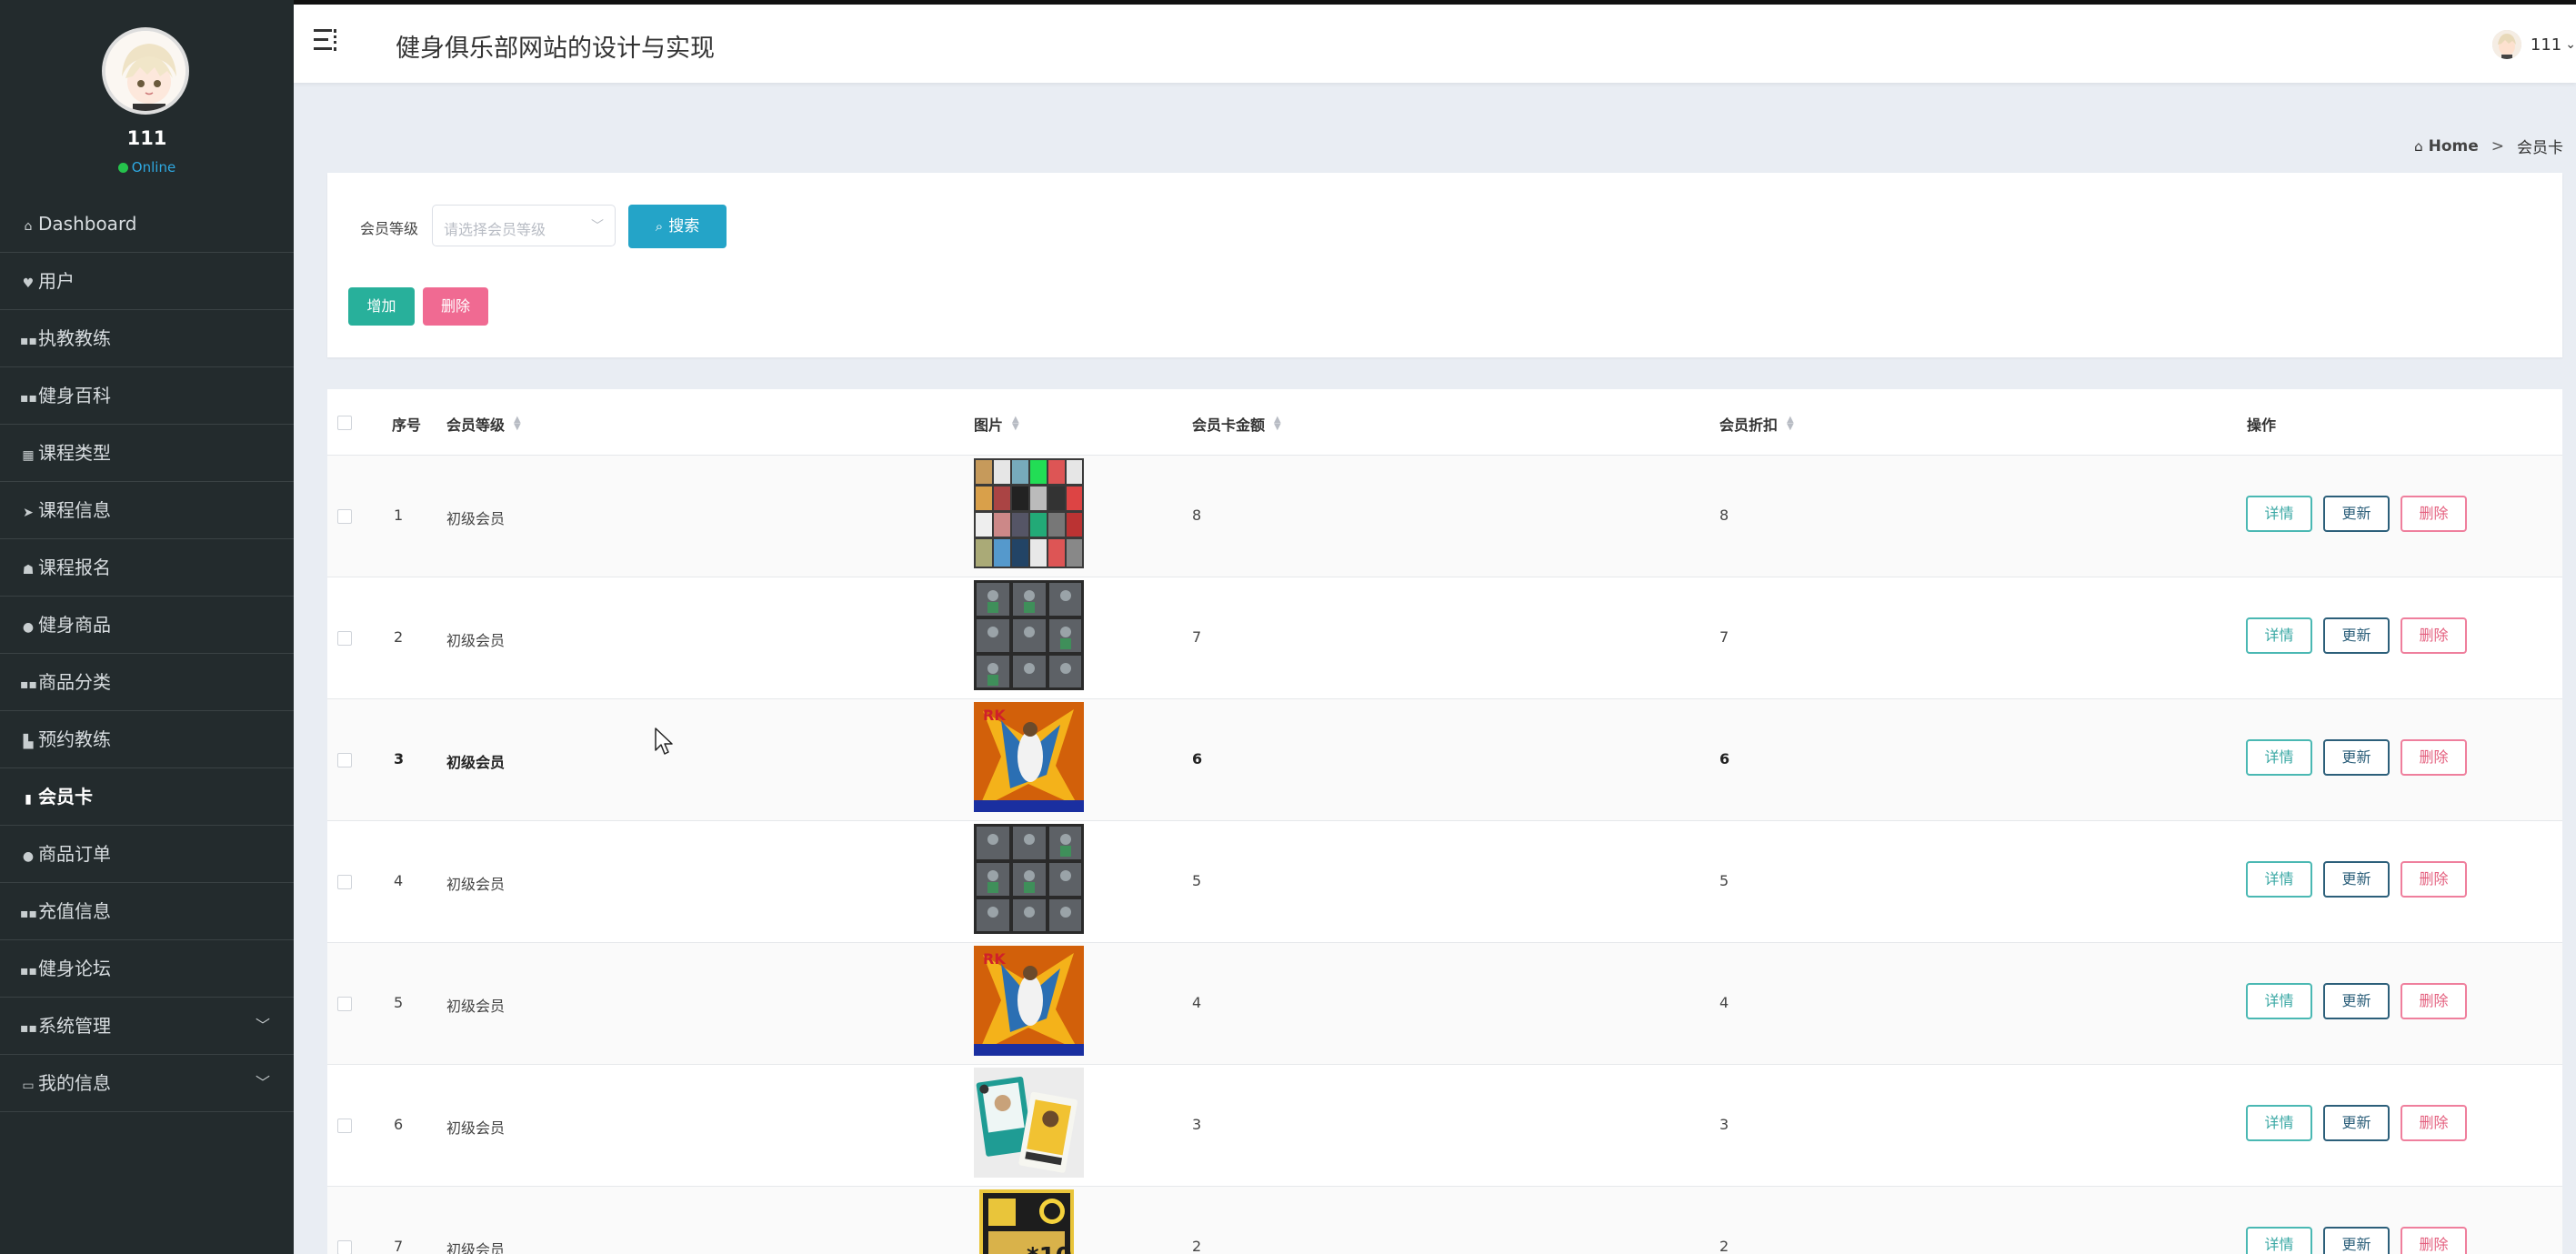  Describe the element at coordinates (1724, 758) in the screenshot. I see `cell-discount: 6` at that location.